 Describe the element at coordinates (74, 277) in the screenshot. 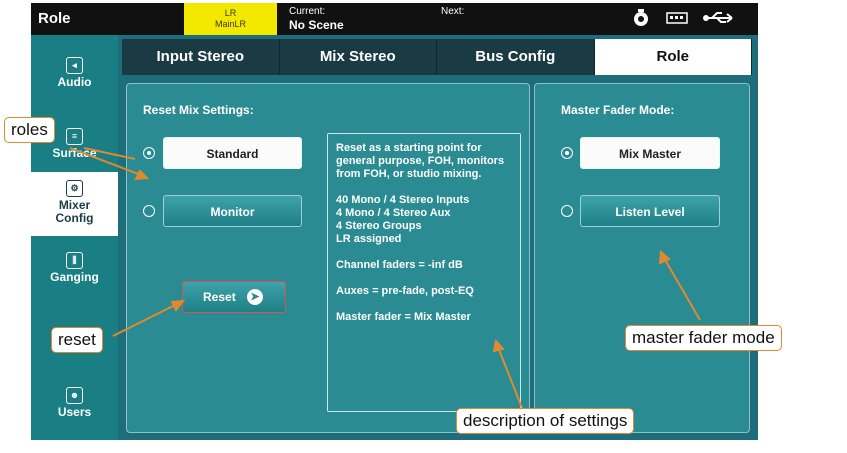

I see `sidebar-item-label: Ganging` at that location.